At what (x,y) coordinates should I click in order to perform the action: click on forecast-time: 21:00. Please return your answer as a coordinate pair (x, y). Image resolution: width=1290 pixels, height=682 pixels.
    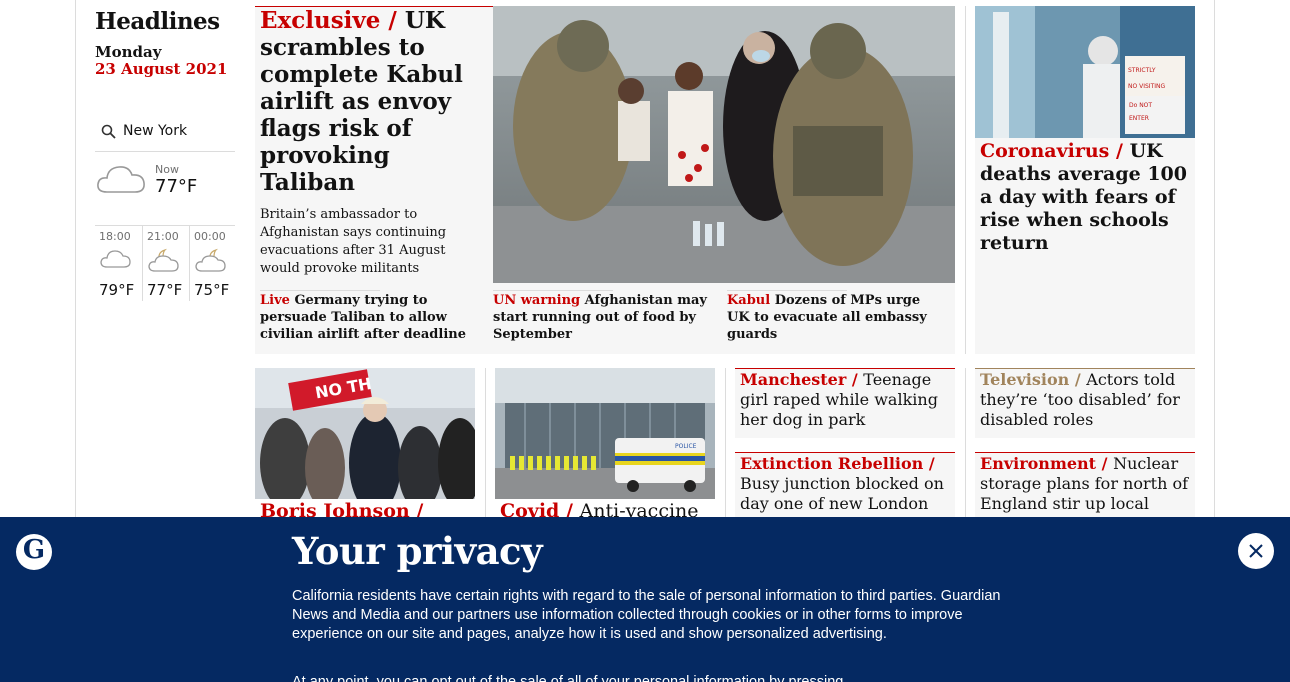
    Looking at the image, I should click on (163, 236).